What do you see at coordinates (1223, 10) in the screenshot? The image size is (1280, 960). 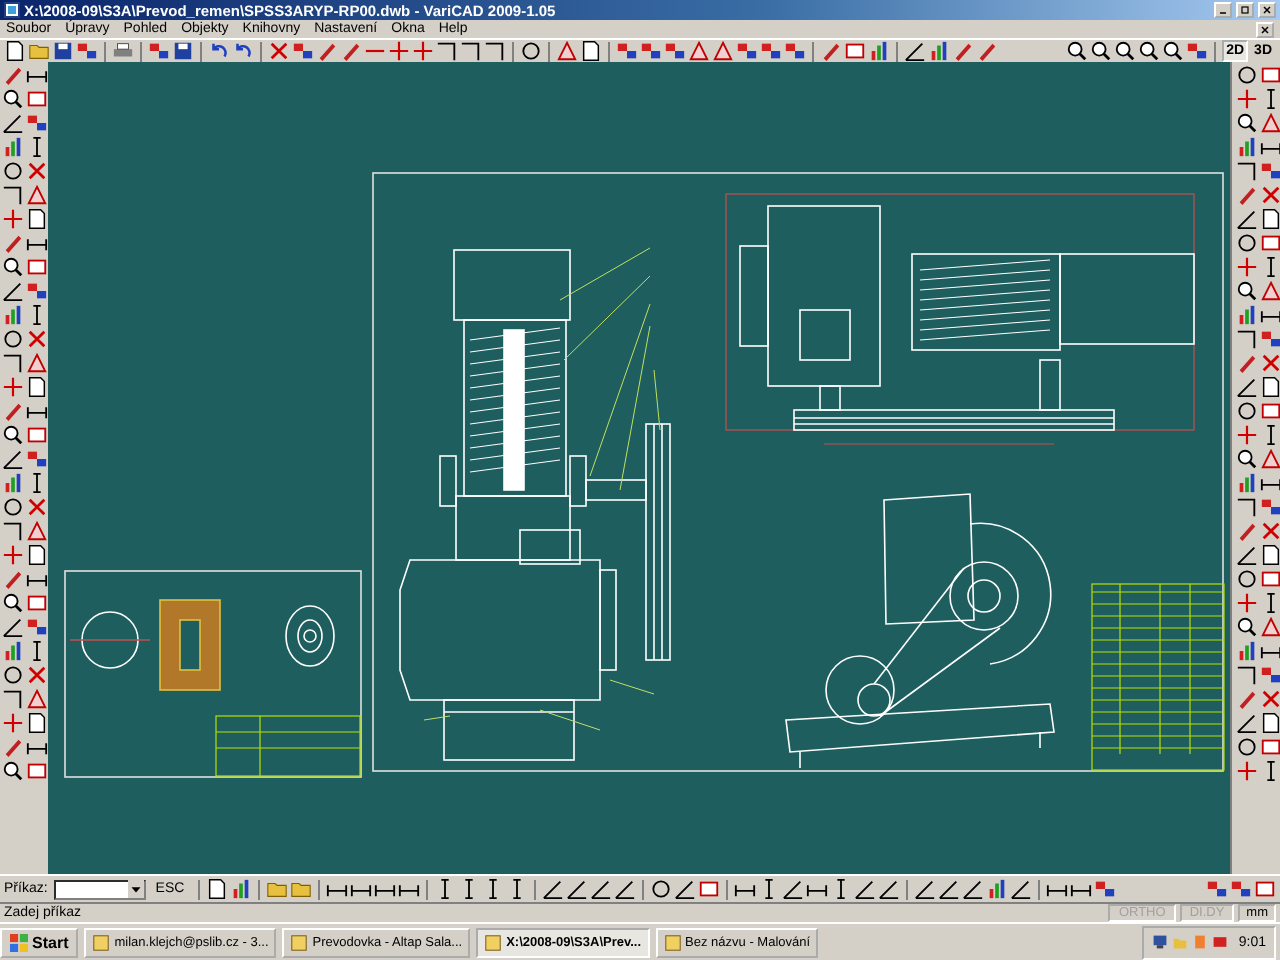 I see `minimize-icon` at bounding box center [1223, 10].